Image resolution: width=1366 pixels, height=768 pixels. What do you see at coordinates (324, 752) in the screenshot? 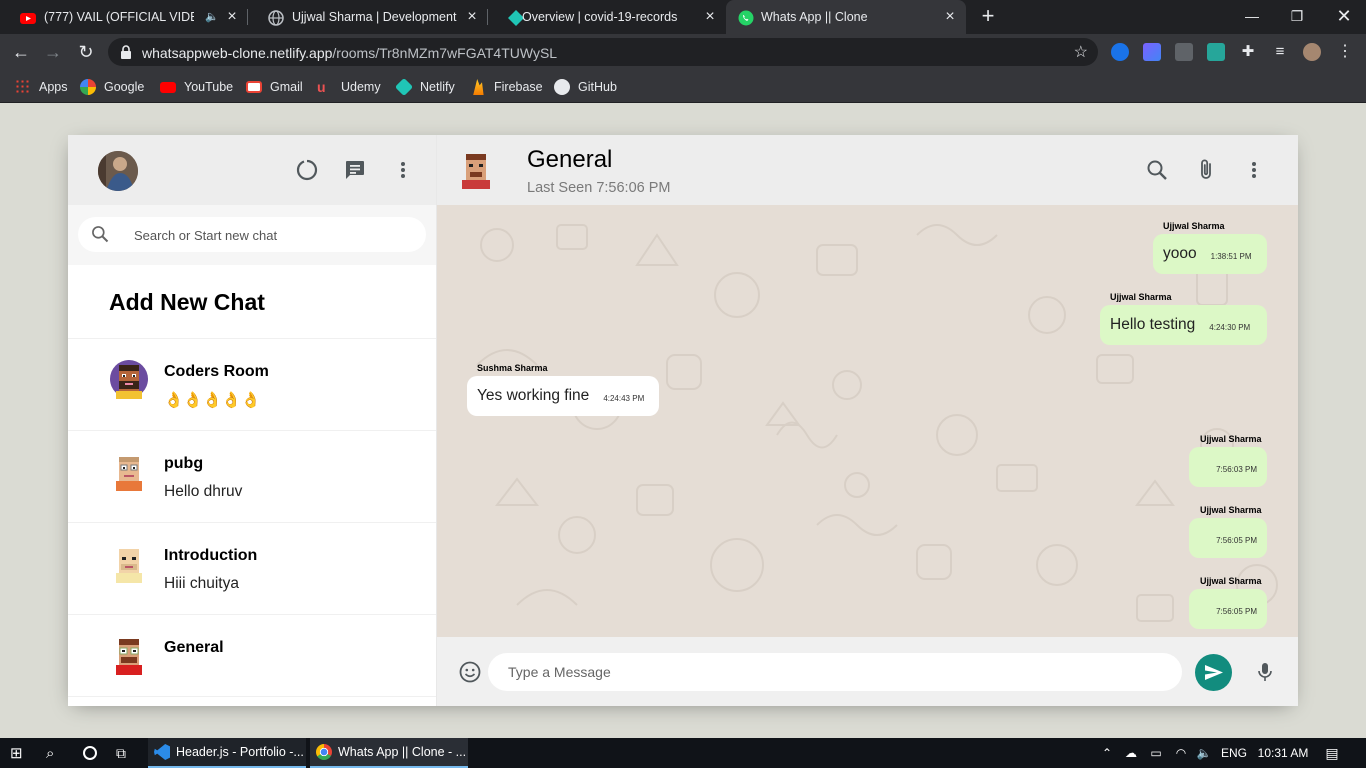
I see `chrome-icon` at bounding box center [324, 752].